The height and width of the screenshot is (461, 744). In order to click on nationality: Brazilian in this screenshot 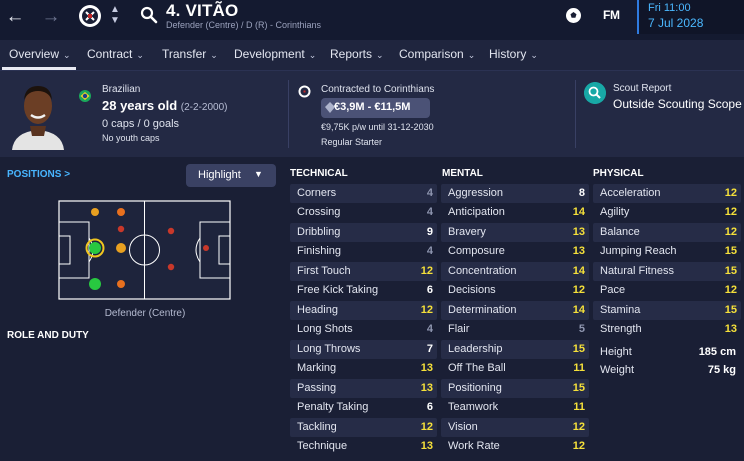, I will do `click(121, 89)`.